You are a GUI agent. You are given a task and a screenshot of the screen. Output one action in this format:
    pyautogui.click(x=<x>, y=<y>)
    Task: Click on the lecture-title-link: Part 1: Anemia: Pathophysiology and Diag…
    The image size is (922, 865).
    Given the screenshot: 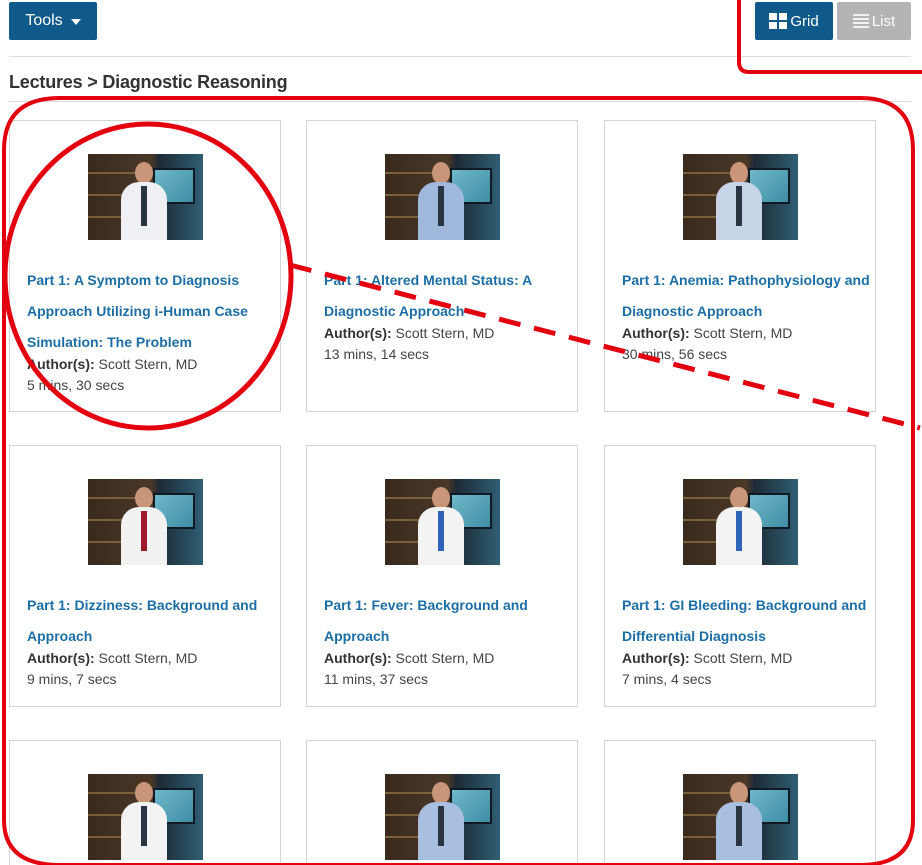 What is the action you would take?
    pyautogui.click(x=747, y=296)
    